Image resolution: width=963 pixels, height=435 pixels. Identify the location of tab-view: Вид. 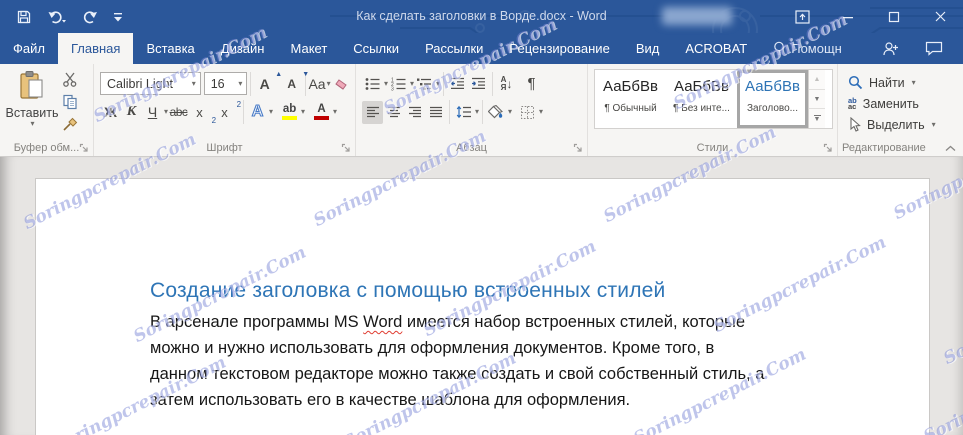
(648, 48).